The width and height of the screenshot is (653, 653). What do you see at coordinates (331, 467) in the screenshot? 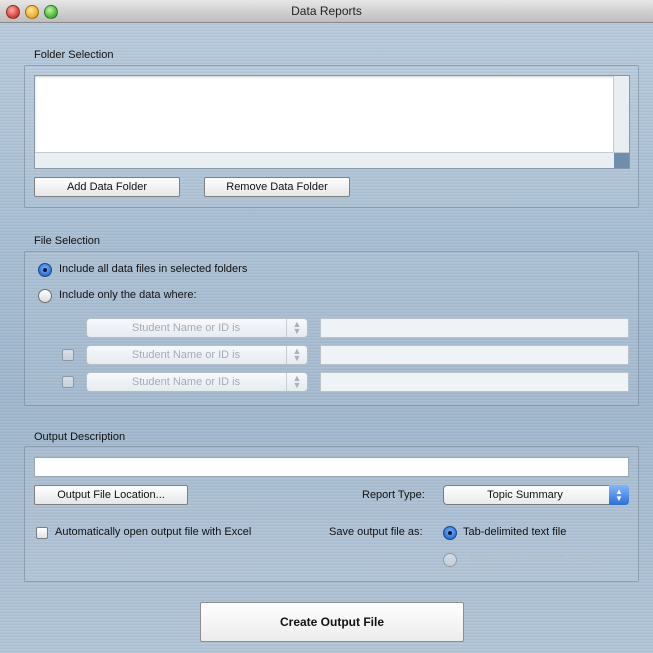
I see `output-description-input` at bounding box center [331, 467].